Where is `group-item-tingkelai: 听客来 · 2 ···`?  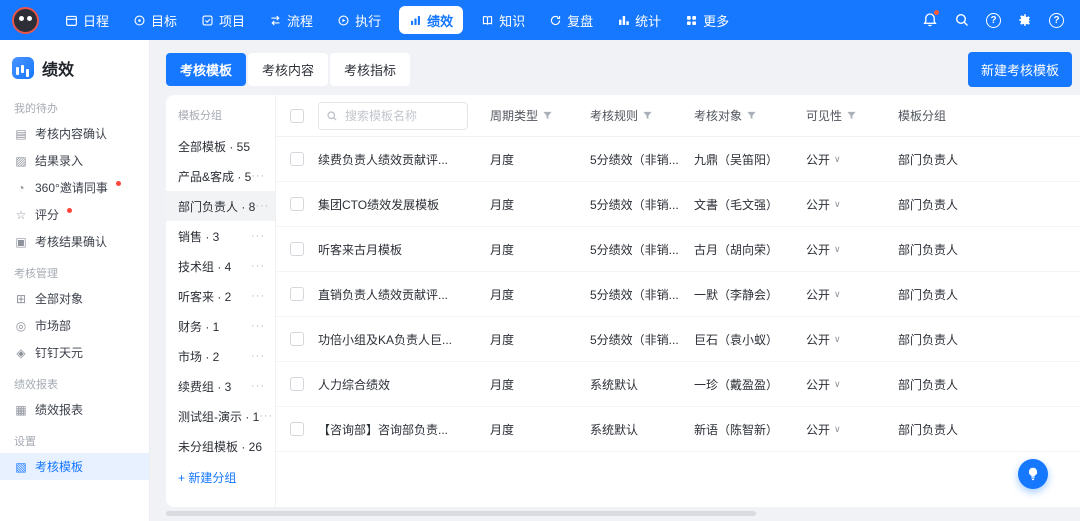
group-item-tingkelai: 听客来 · 2 ··· is located at coordinates (220, 296).